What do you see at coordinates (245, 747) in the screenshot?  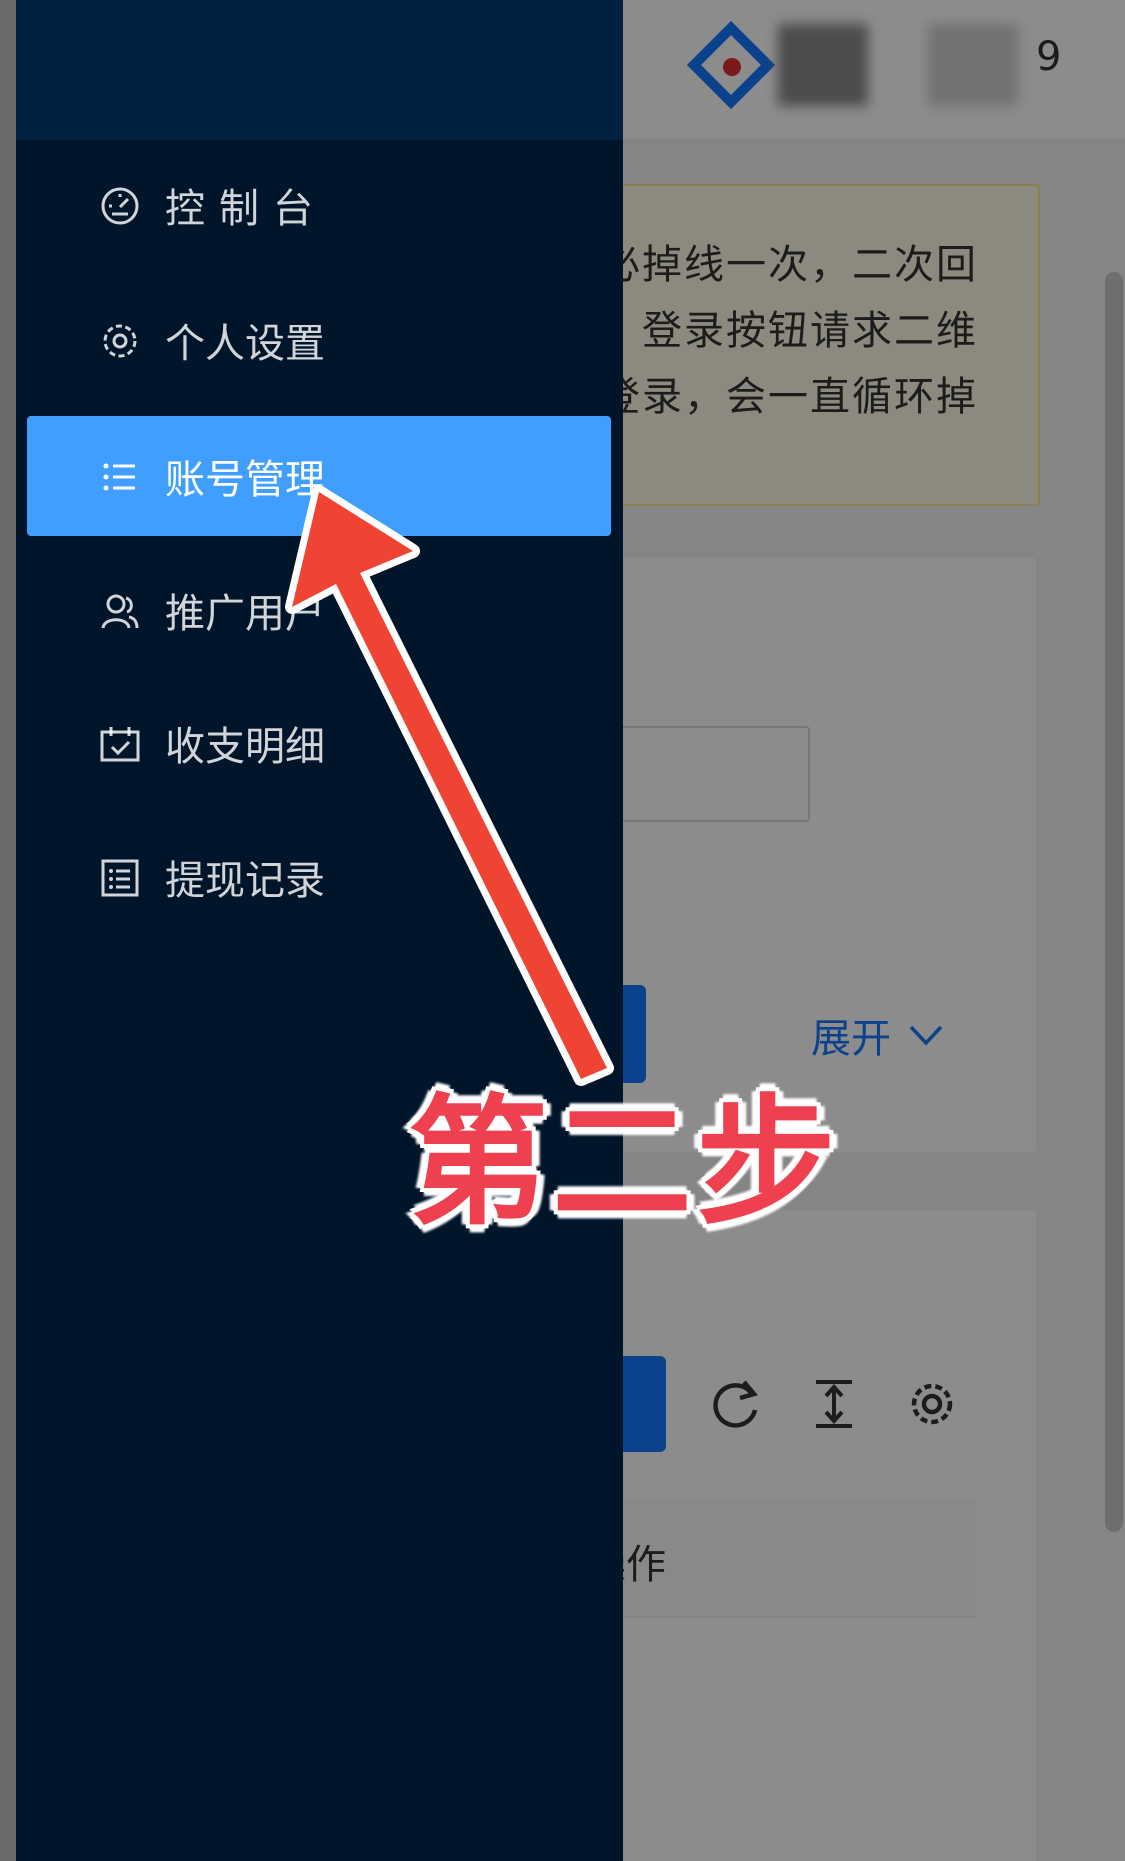 I see `sidebar-item-label: 收支明细` at bounding box center [245, 747].